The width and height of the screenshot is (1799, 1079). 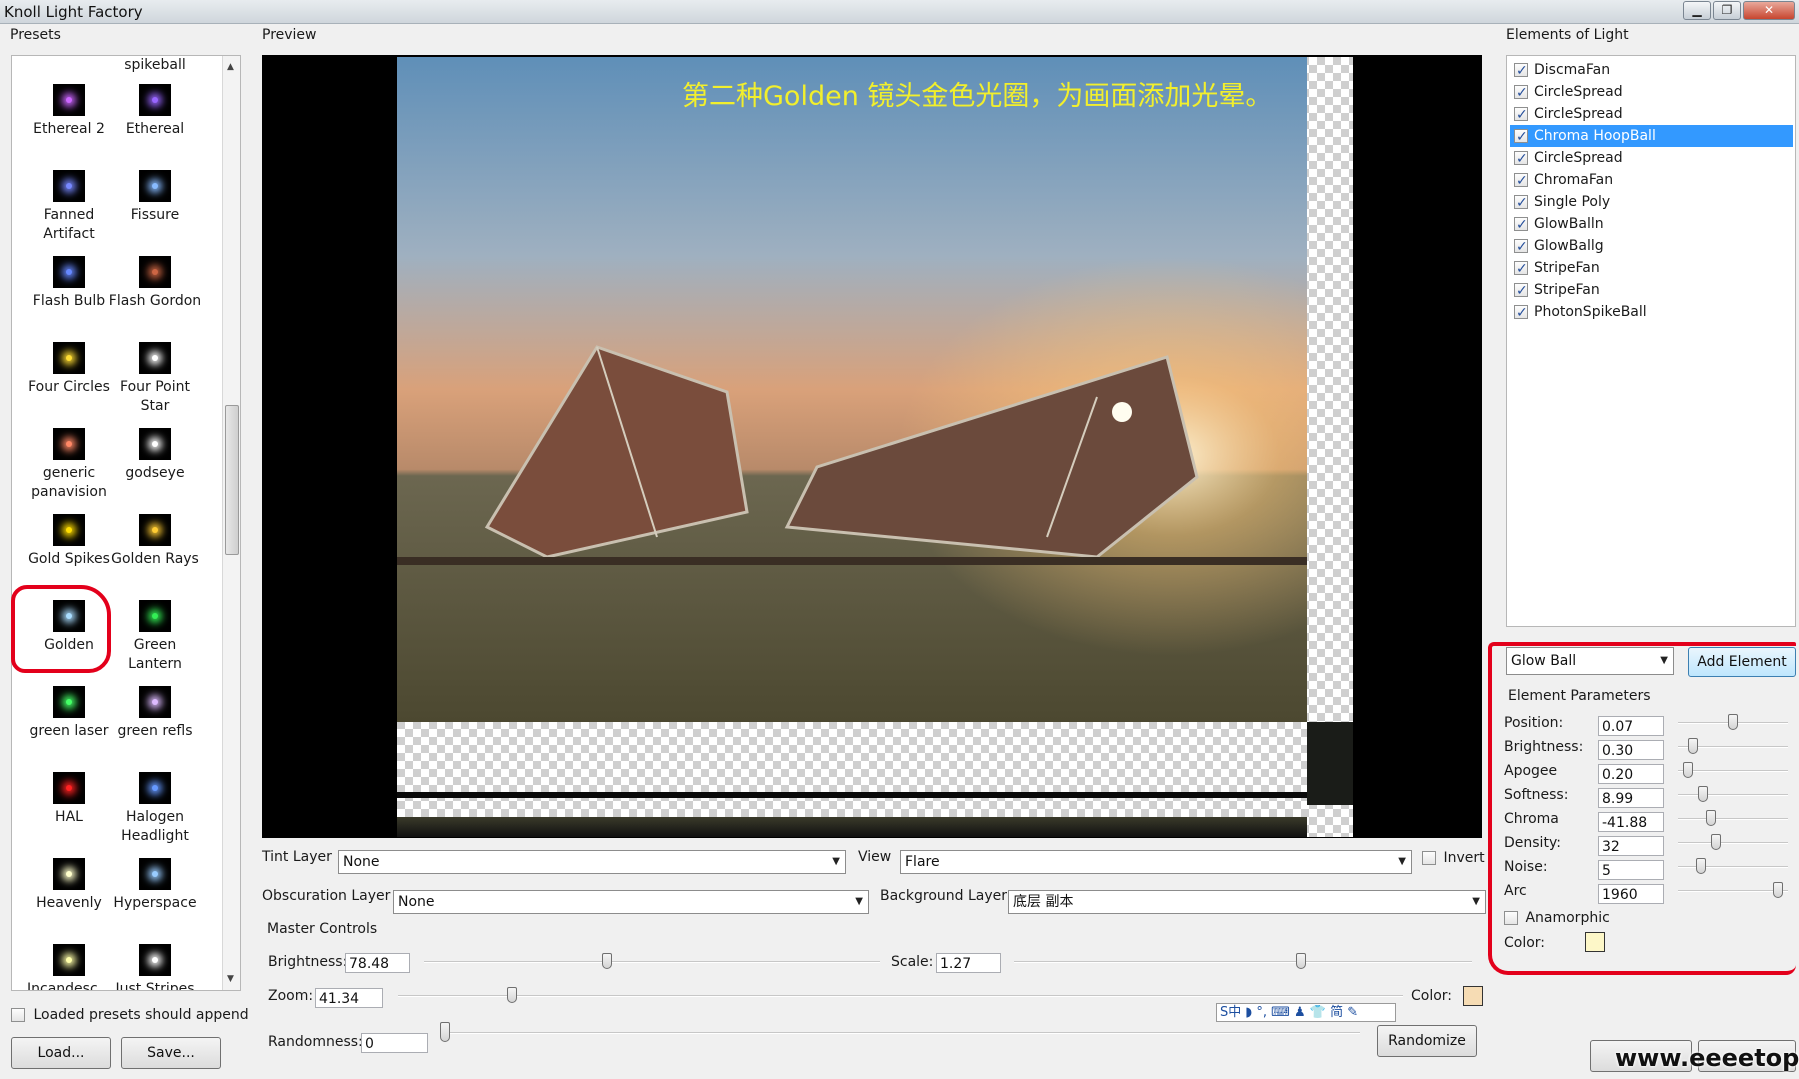 What do you see at coordinates (155, 637) in the screenshot?
I see `preset-item: Green Lantern` at bounding box center [155, 637].